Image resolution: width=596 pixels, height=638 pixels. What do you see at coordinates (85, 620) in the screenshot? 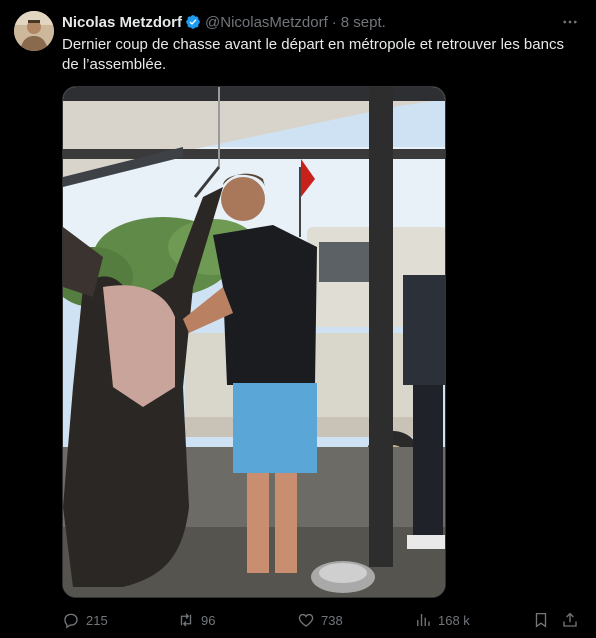
I see `reply-button: 215` at bounding box center [85, 620].